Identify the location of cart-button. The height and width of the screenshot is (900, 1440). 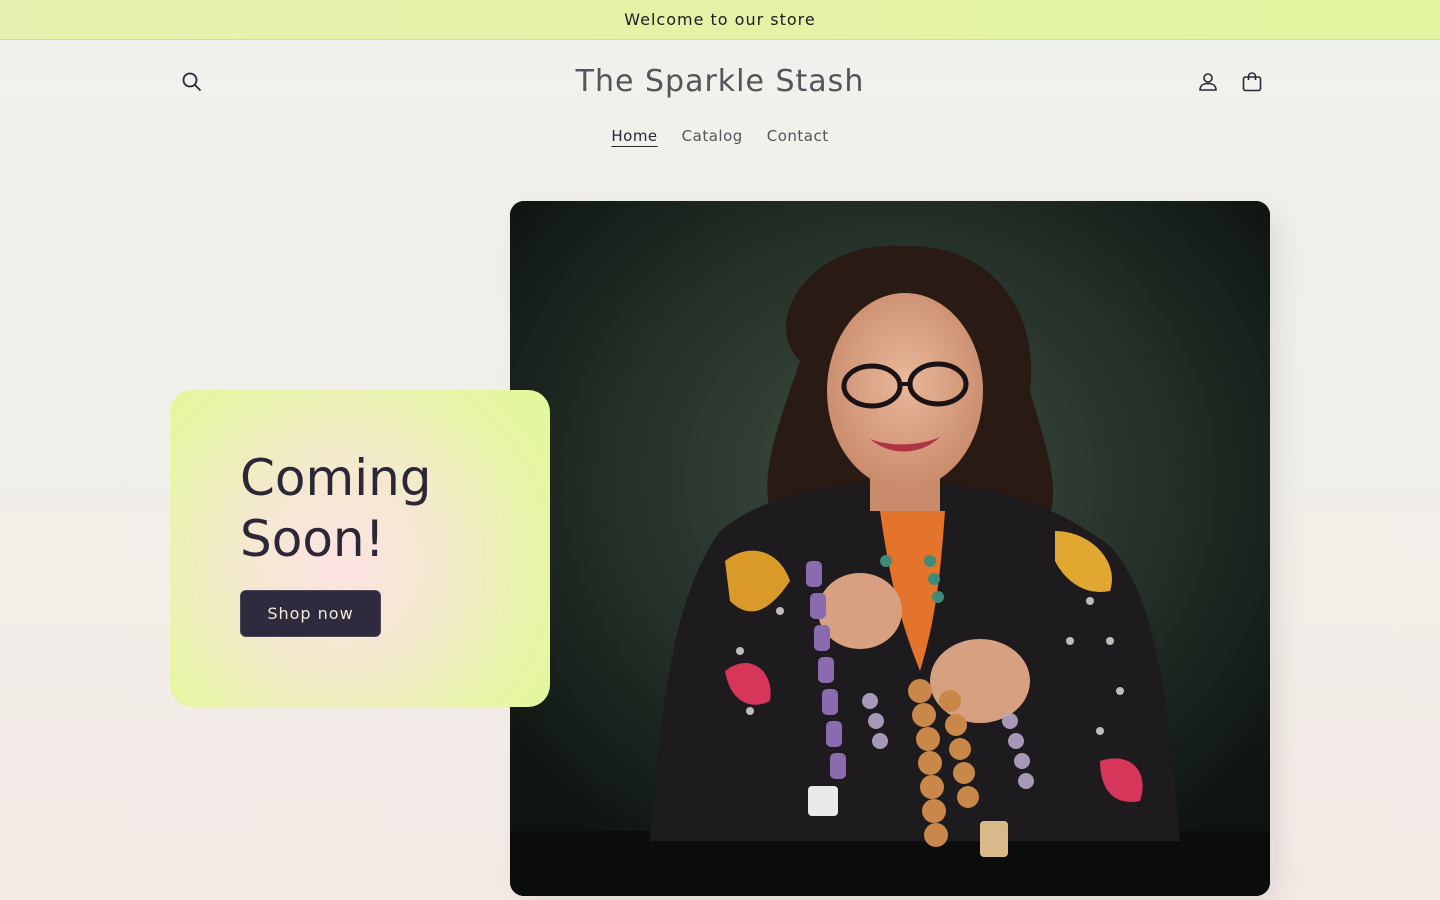
(1252, 82).